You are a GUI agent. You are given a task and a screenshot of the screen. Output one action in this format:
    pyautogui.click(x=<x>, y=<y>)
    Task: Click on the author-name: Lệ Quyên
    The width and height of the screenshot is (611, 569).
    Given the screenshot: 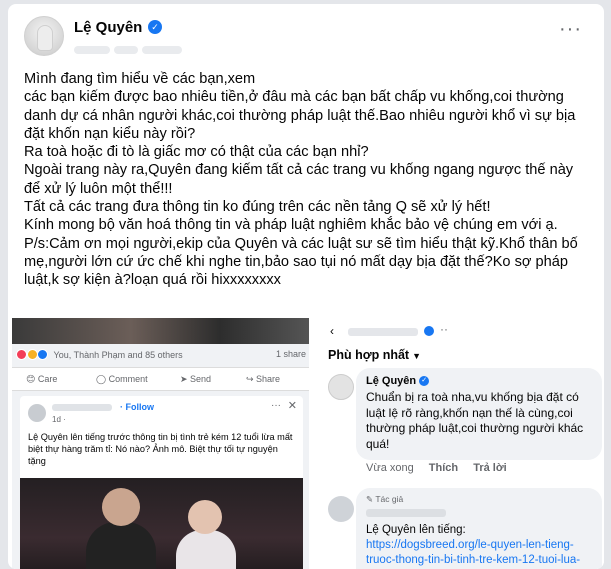 What is the action you would take?
    pyautogui.click(x=108, y=27)
    